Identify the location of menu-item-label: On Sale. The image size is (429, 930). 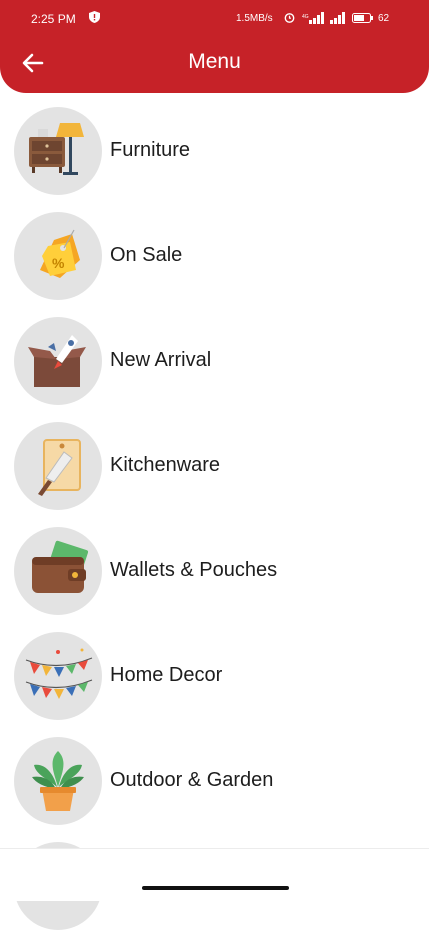
(146, 255).